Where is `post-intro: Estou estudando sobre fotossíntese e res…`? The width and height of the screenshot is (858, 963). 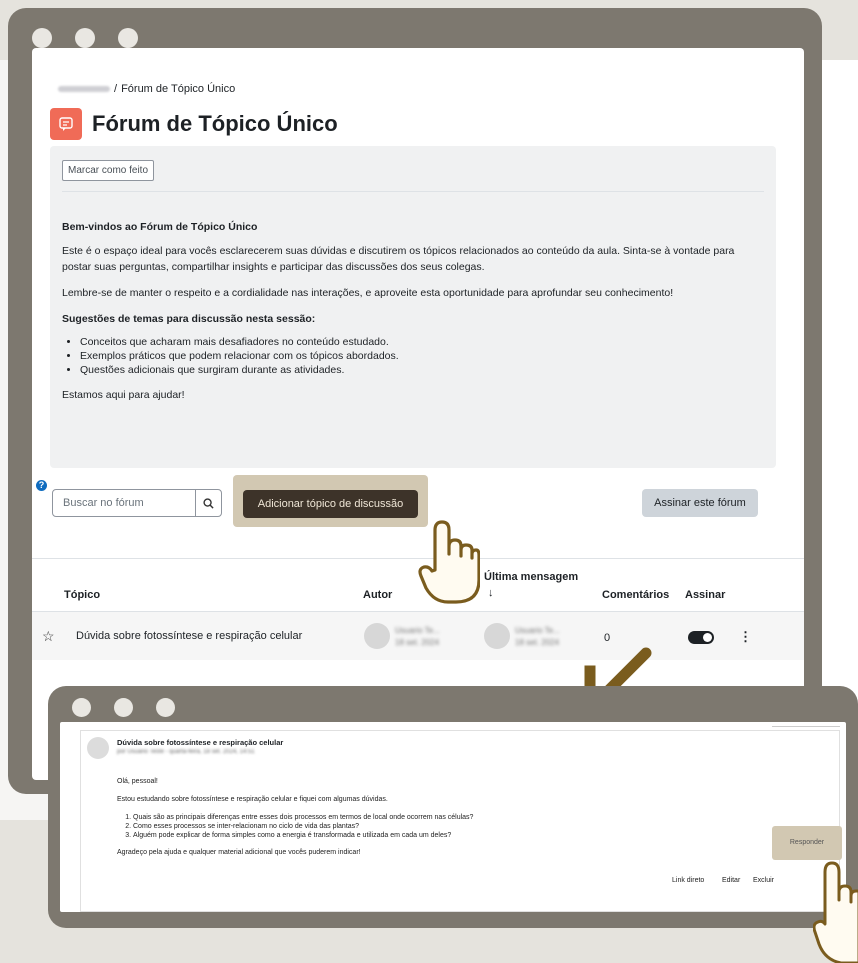 post-intro: Estou estudando sobre fotossíntese e res… is located at coordinates (252, 799).